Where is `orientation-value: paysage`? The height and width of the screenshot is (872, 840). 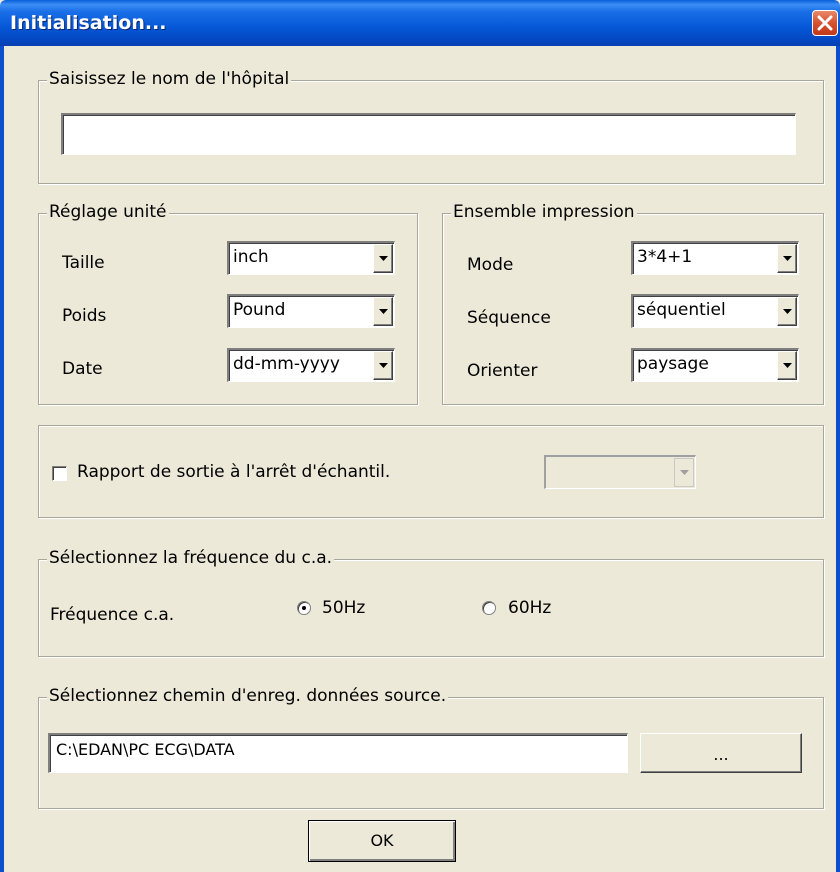 orientation-value: paysage is located at coordinates (673, 364).